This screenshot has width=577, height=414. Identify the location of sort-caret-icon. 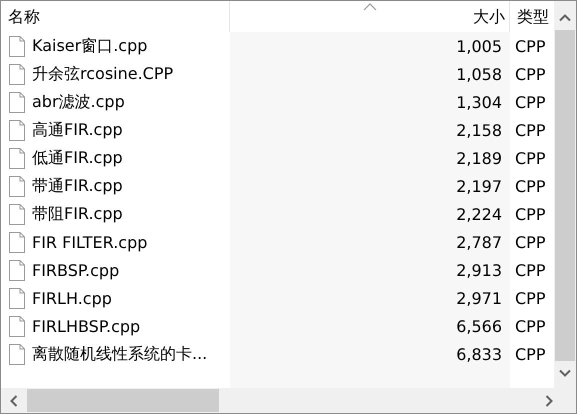
(369, 7).